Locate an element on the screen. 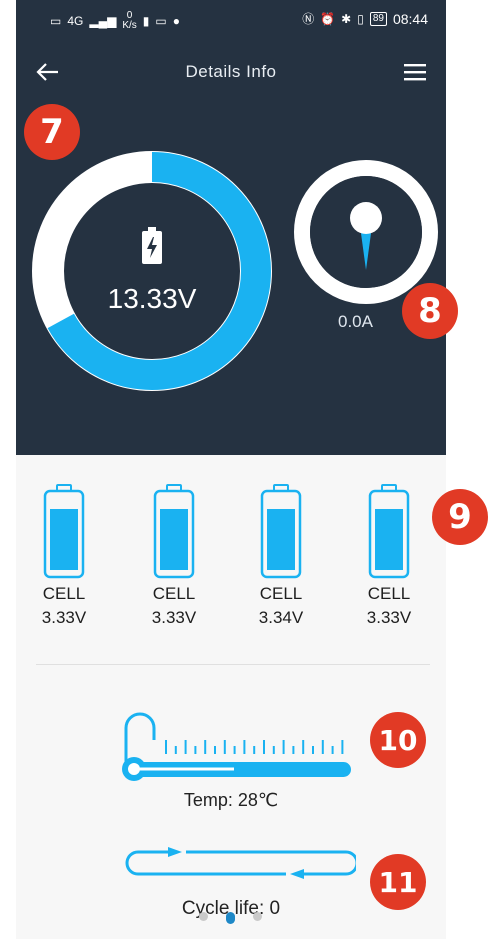 The width and height of the screenshot is (495, 939). cell-voltage: 3.34V is located at coordinates (281, 617).